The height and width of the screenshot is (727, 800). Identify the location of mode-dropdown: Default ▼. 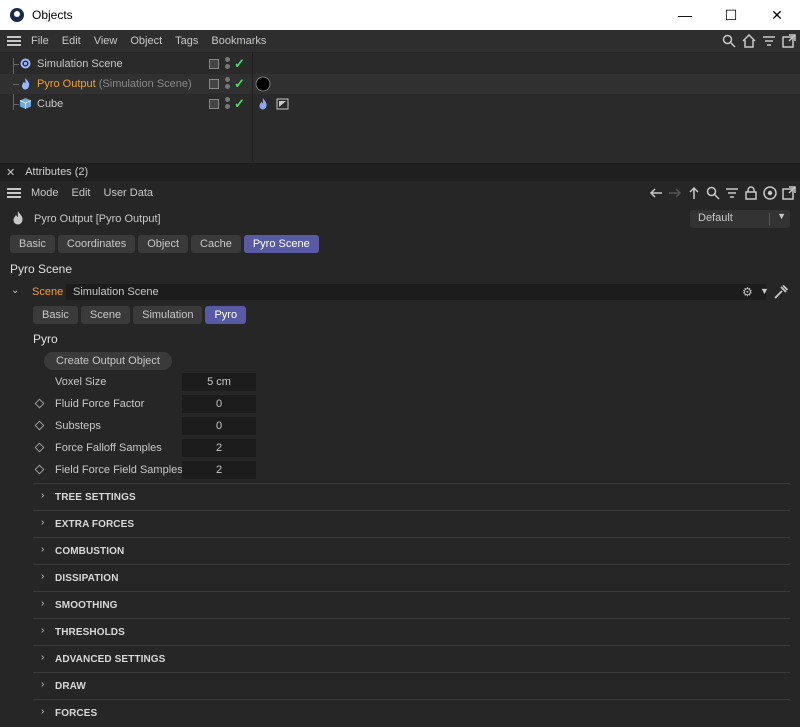
(740, 219).